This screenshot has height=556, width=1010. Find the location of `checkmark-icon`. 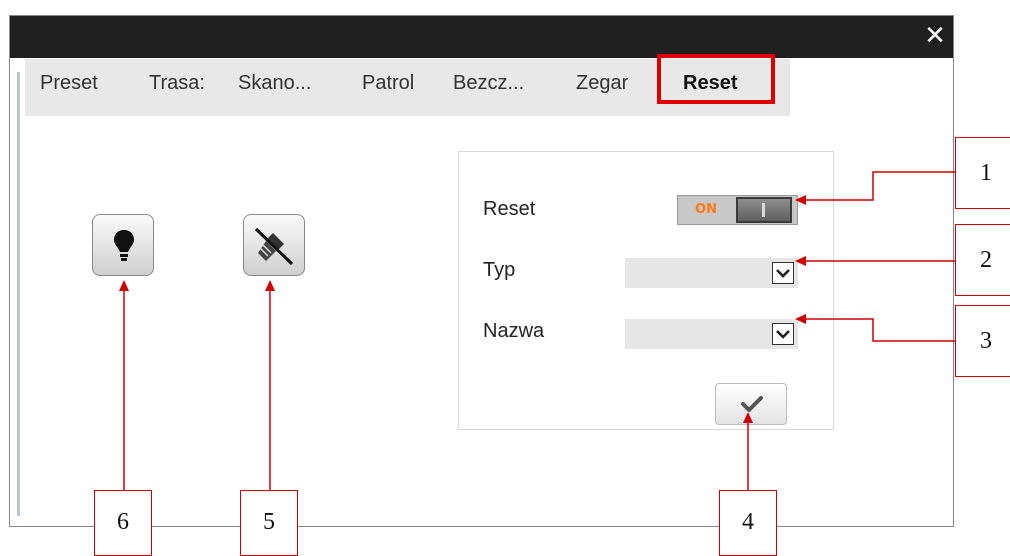

checkmark-icon is located at coordinates (752, 404).